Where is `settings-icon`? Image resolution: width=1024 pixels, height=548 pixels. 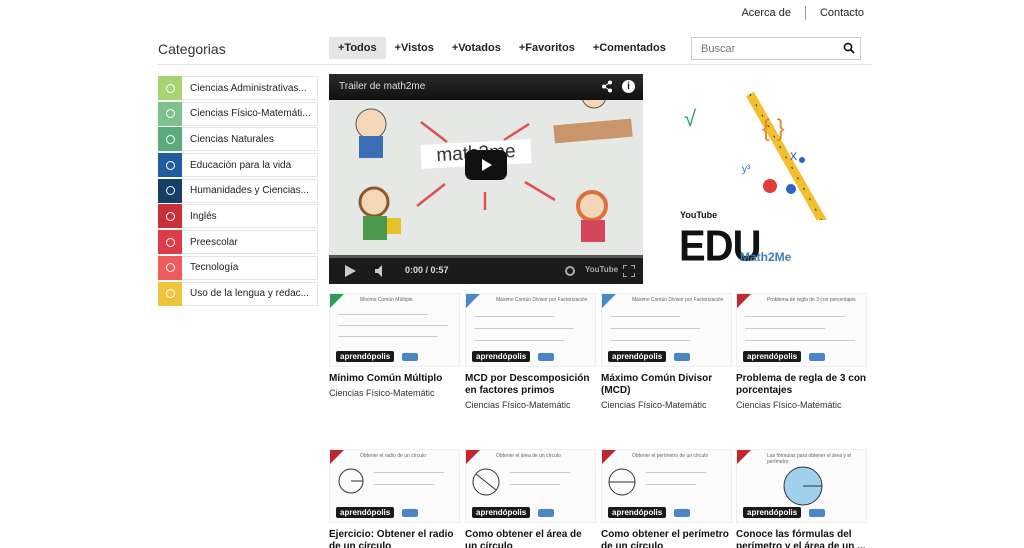
settings-icon is located at coordinates (570, 271).